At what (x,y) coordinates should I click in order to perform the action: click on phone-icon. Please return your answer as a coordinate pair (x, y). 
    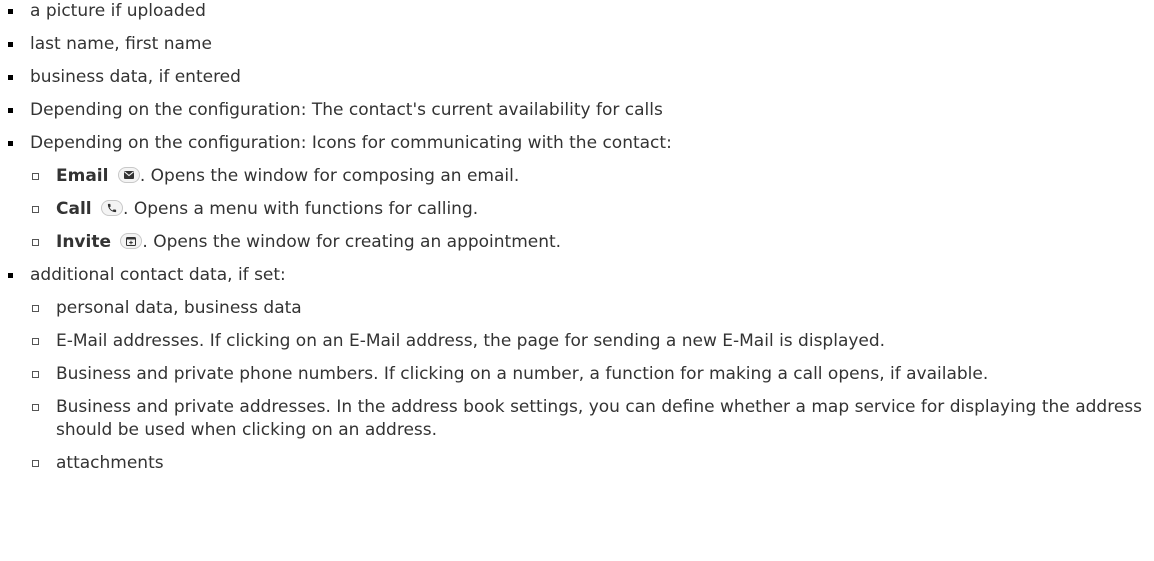
    Looking at the image, I should click on (112, 208).